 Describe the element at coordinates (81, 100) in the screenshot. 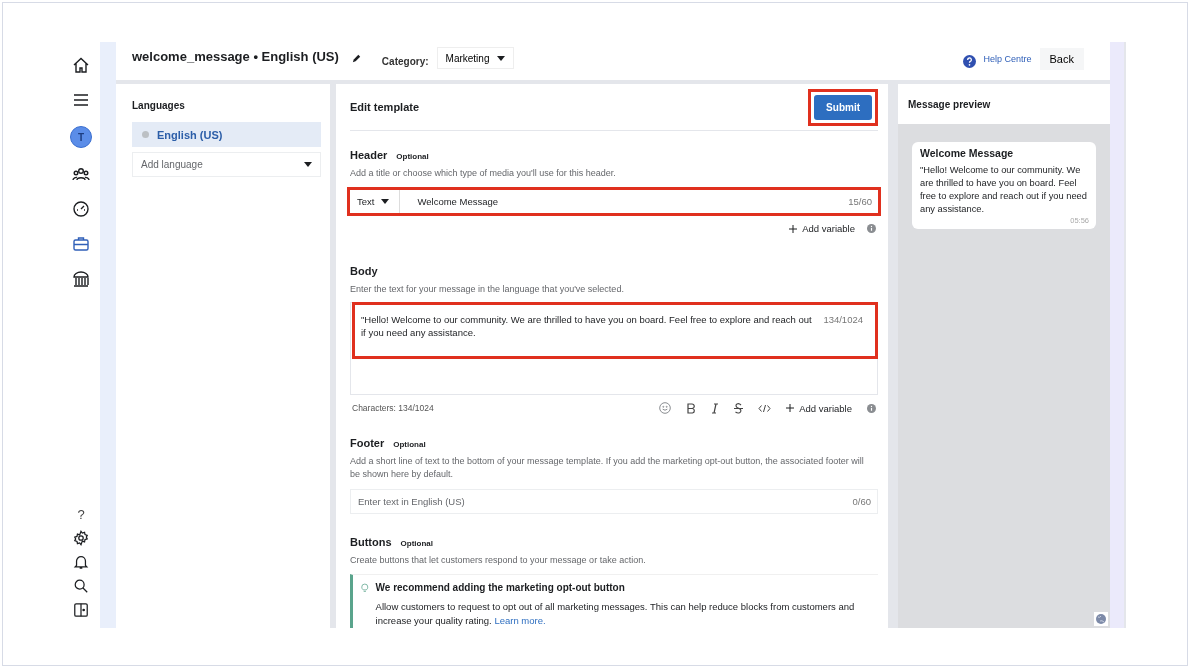

I see `menu-icon` at that location.